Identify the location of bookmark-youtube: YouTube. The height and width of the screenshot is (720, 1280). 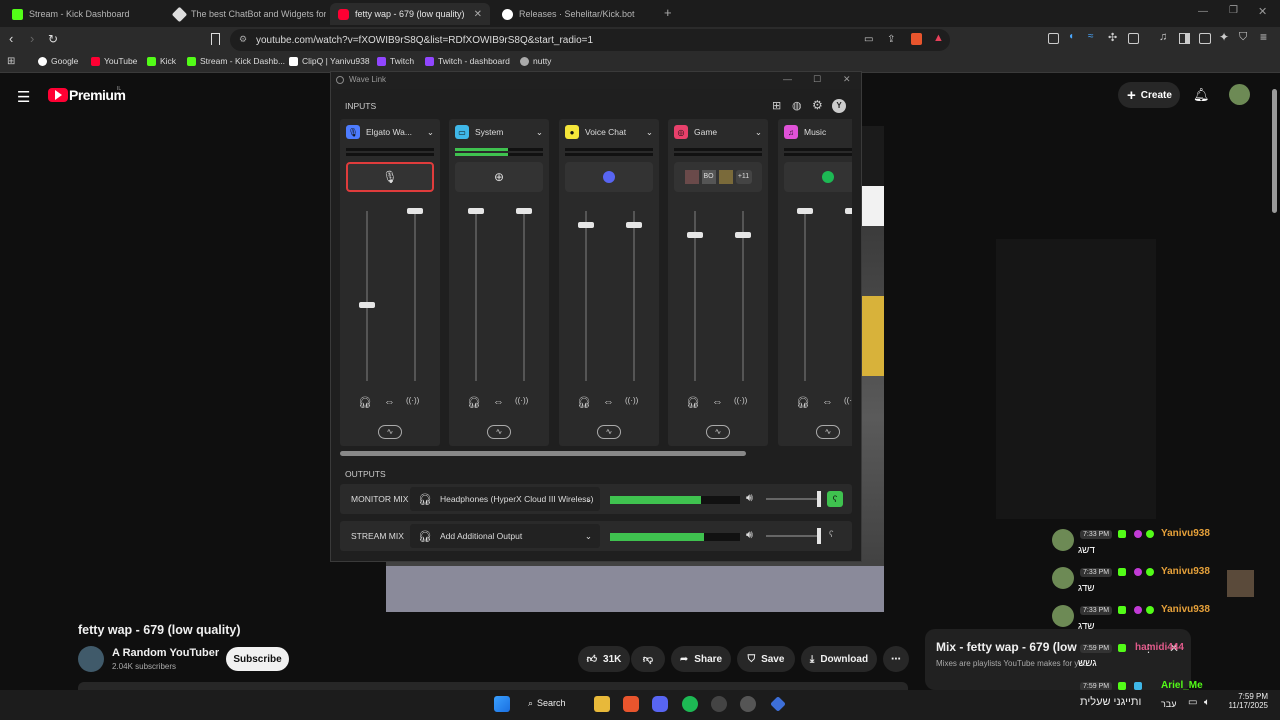
(114, 61).